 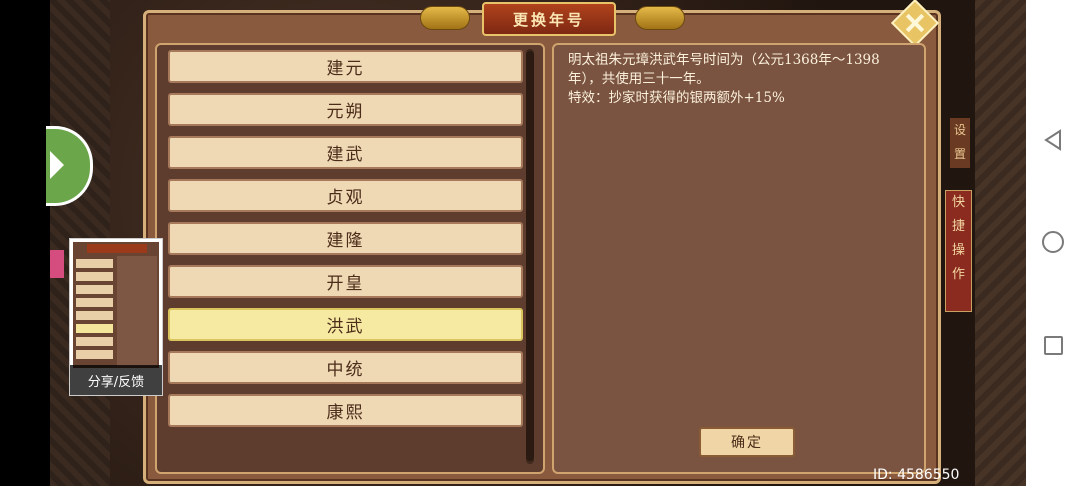 I want to click on preview-row-selected, so click(x=94, y=328).